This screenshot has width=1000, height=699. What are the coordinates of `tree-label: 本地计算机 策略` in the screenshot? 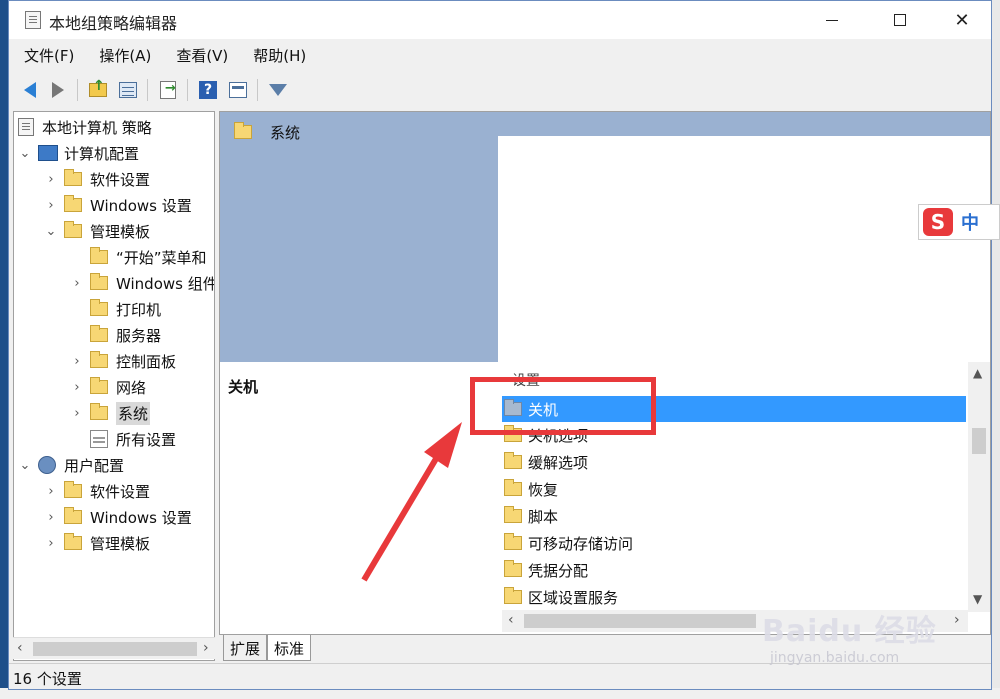 It's located at (97, 127).